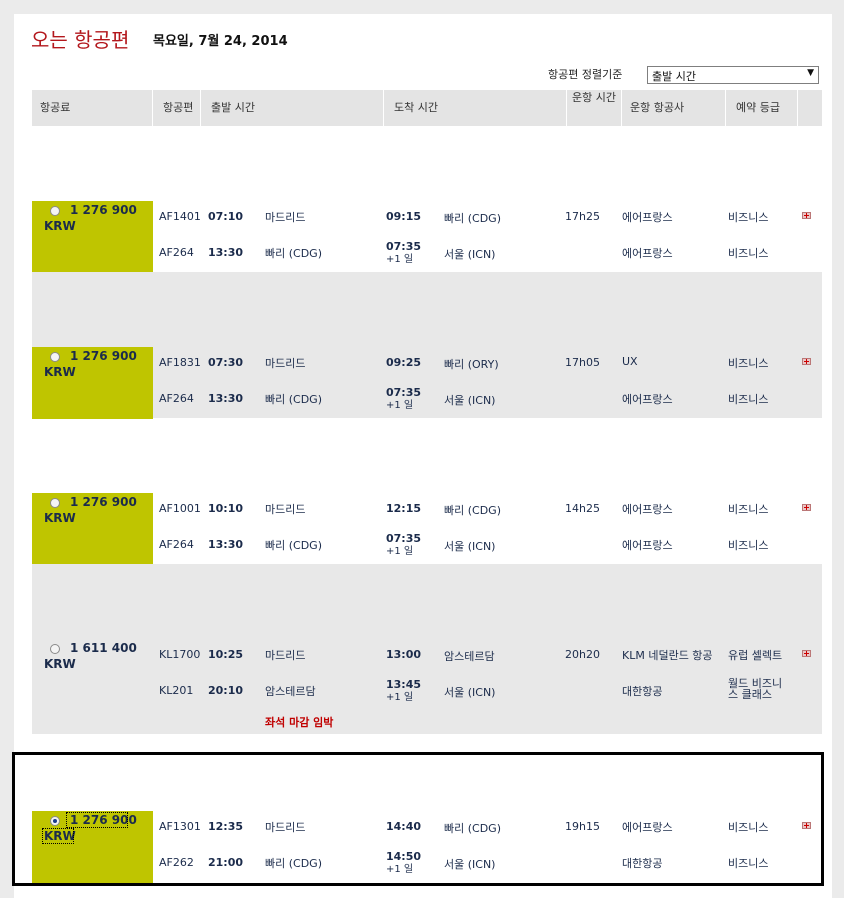 This screenshot has height=898, width=844. Describe the element at coordinates (630, 361) in the screenshot. I see `operating-airline: UX` at that location.